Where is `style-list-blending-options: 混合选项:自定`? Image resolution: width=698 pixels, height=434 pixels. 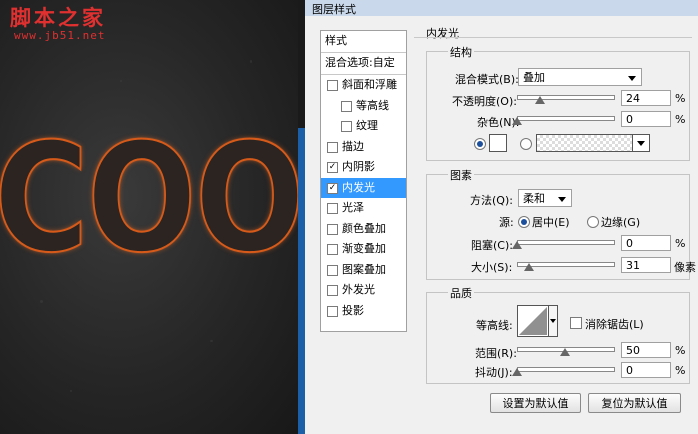
style-list-blending-options: 混合选项:自定 is located at coordinates (367, 63).